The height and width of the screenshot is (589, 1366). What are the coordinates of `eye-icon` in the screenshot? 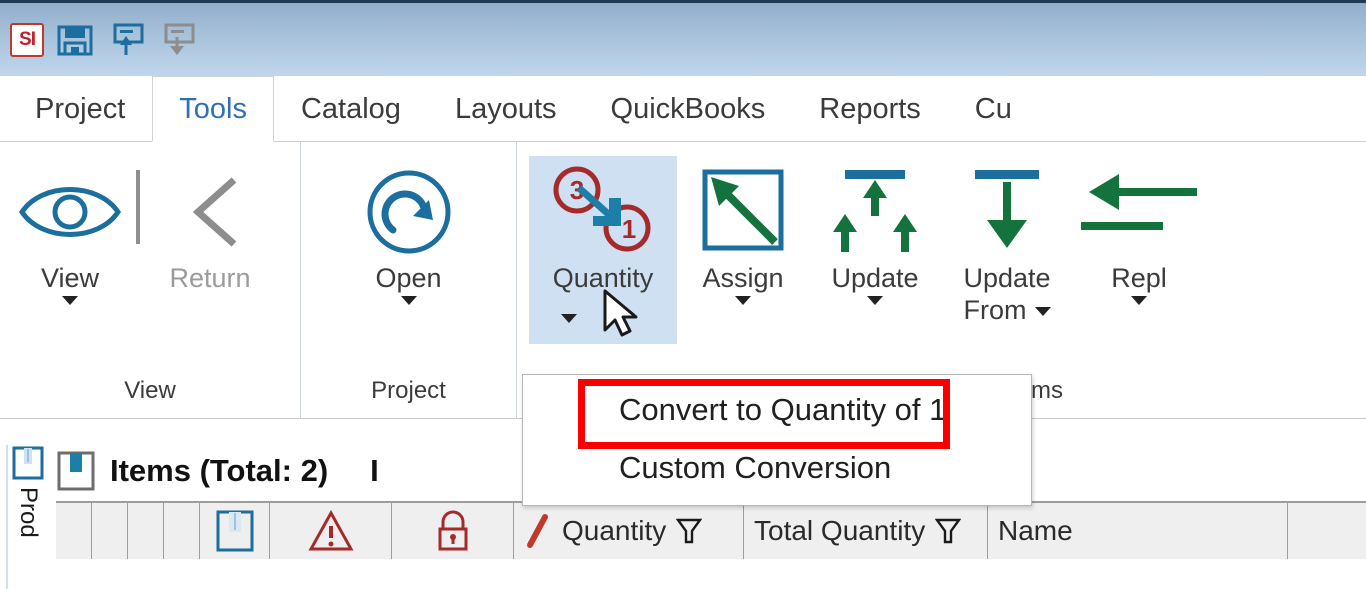 It's located at (70, 212).